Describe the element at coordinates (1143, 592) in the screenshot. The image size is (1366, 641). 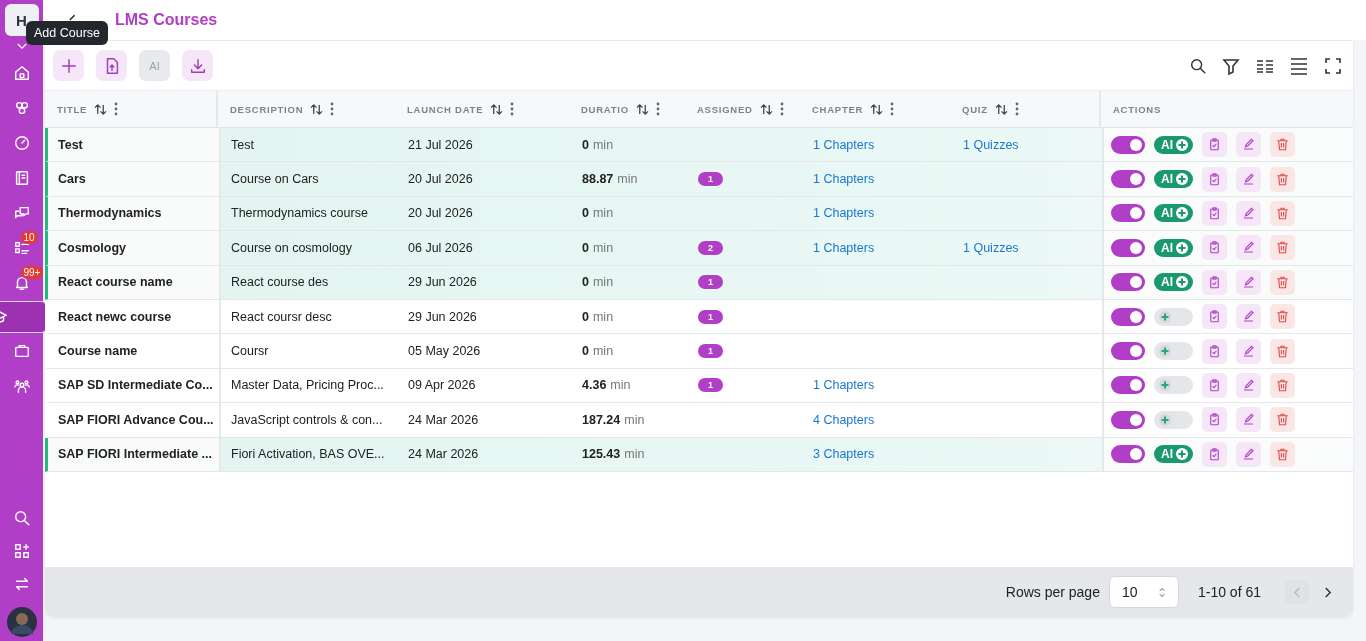
I see `rows-per-page-select: 10` at that location.